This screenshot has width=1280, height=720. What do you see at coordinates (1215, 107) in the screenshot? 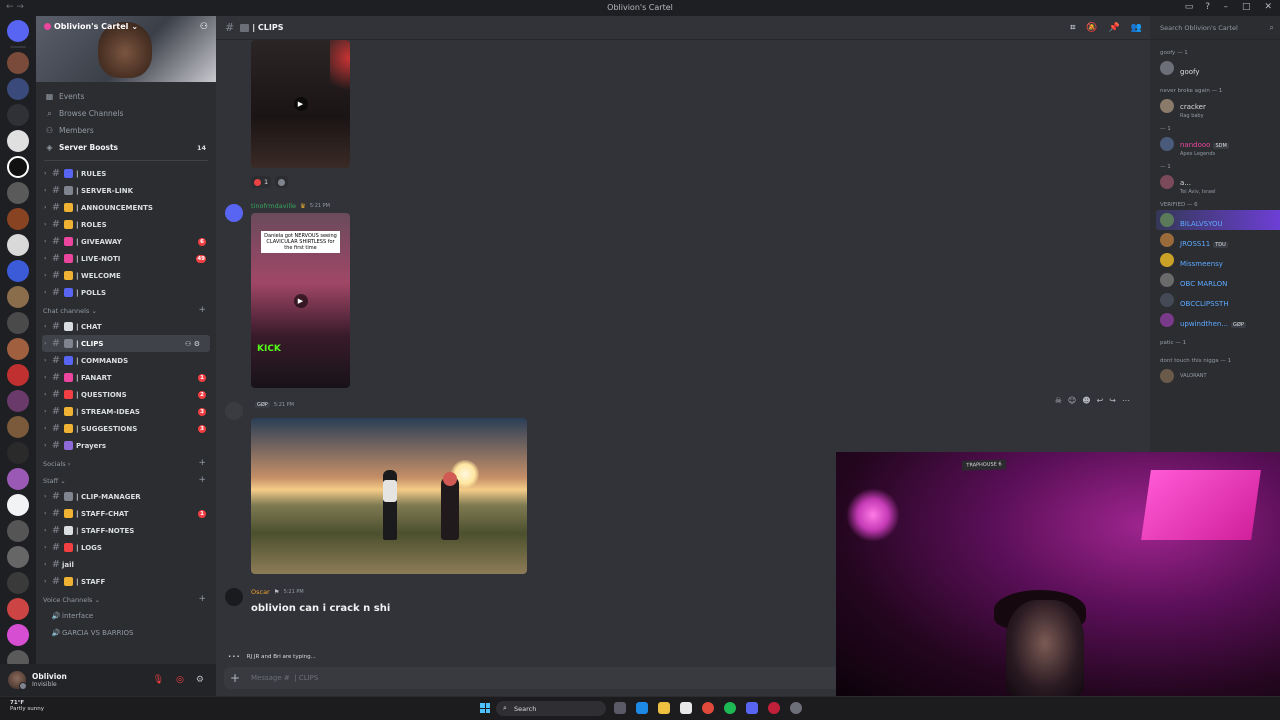
I see `member-item: cracker Rag baby` at bounding box center [1215, 107].